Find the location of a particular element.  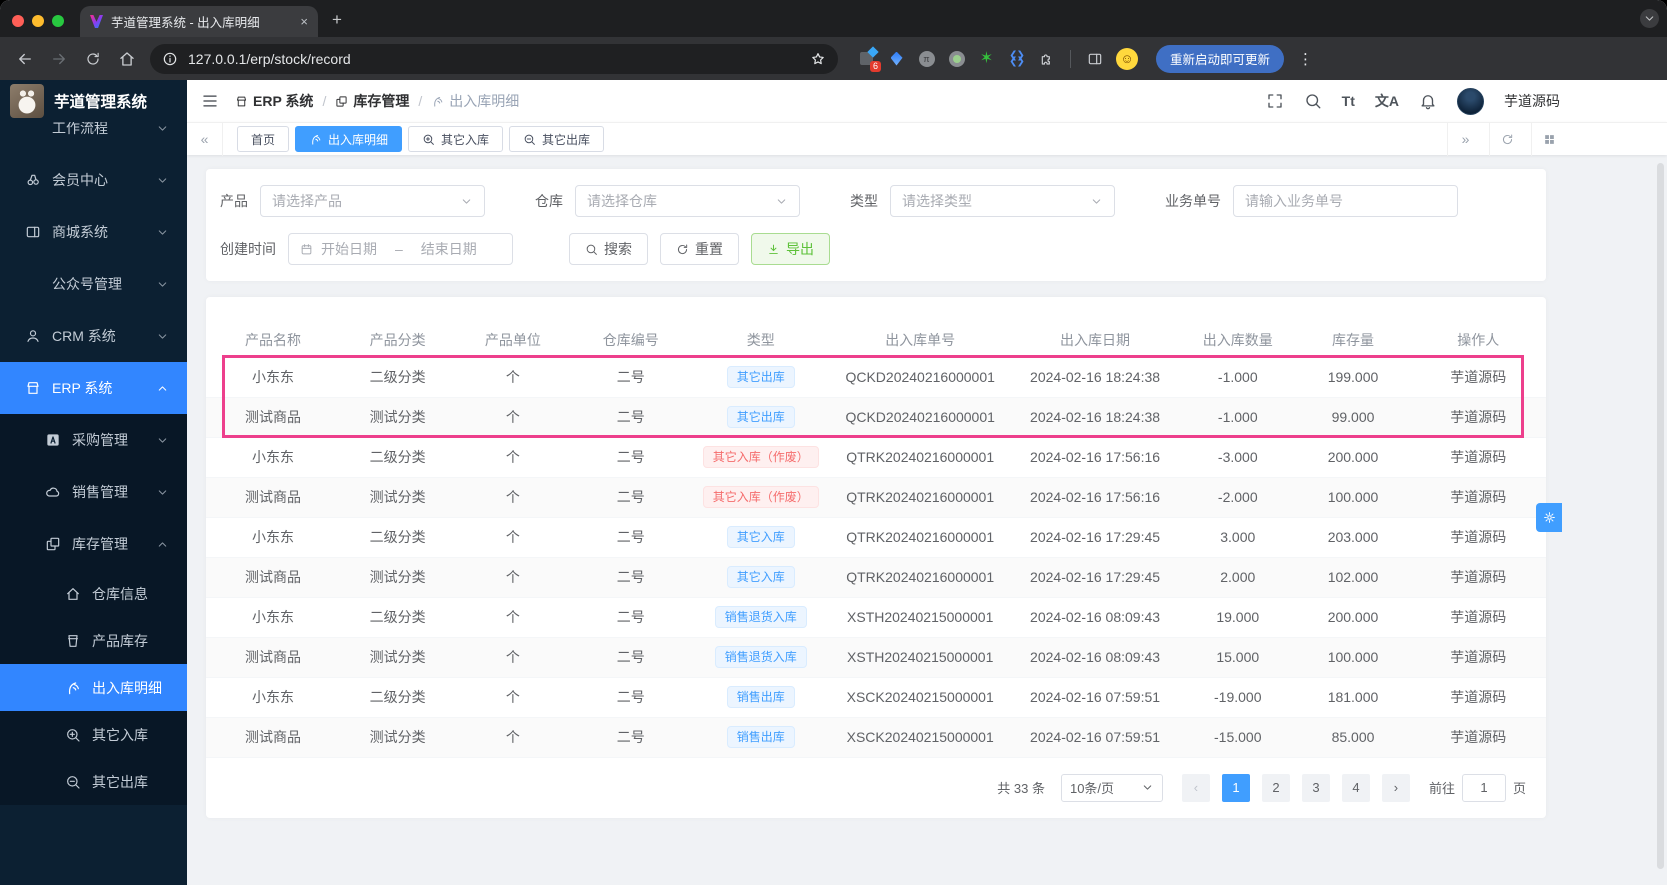

cell-type: 其它入库 is located at coordinates (761, 537).